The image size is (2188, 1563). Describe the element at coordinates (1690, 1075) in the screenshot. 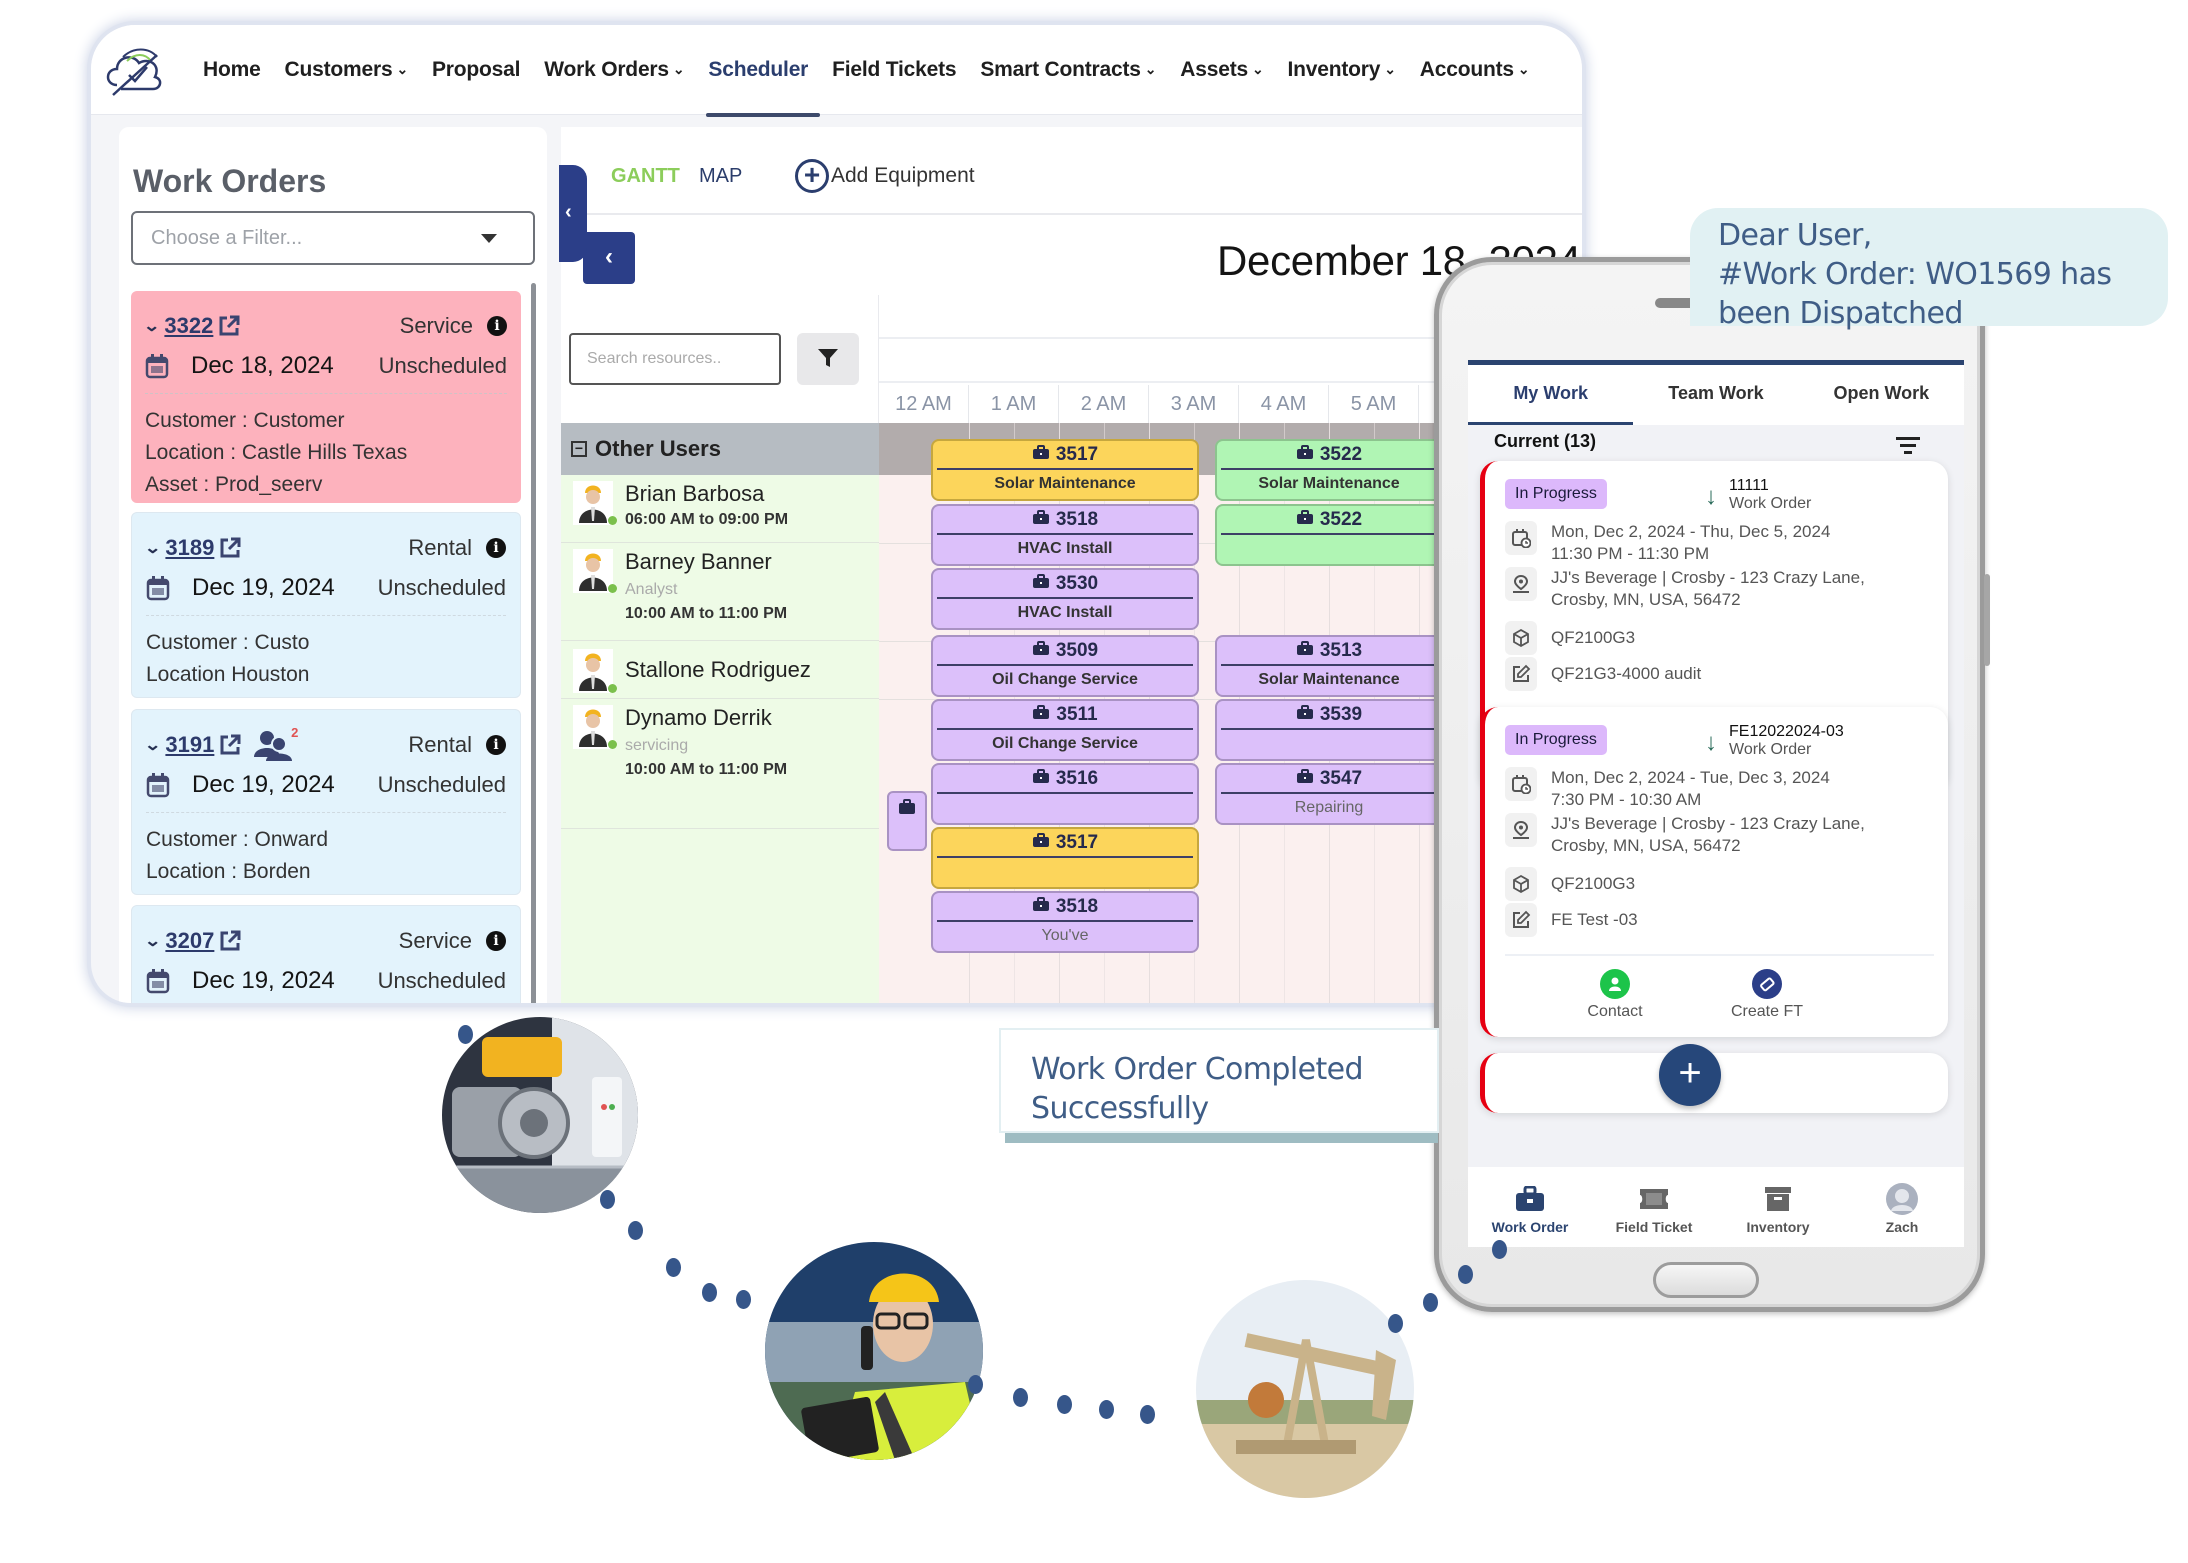

I see `add-fab-button: +` at that location.